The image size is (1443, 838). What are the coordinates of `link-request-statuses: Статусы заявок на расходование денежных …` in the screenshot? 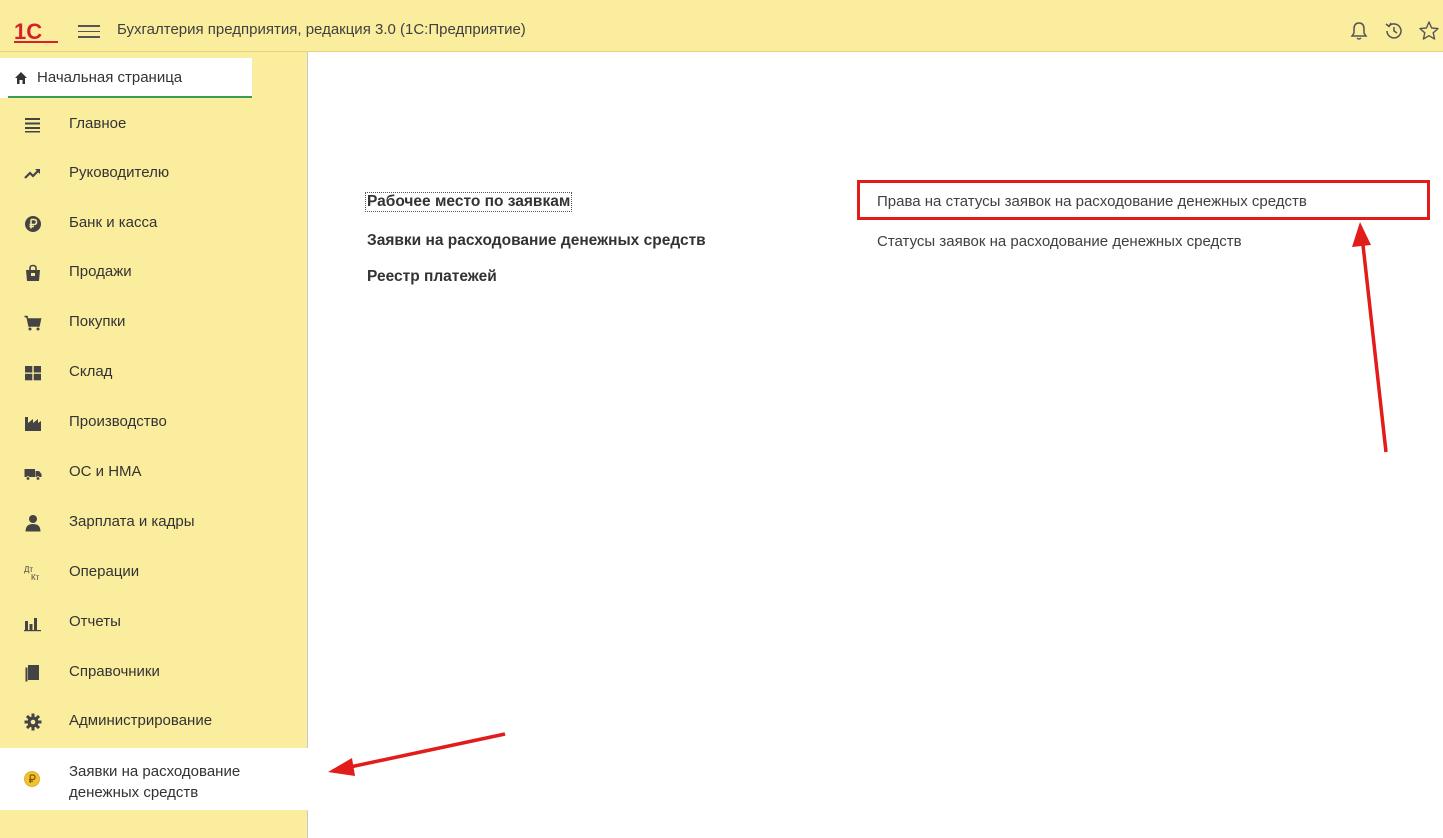 It's located at (1059, 241).